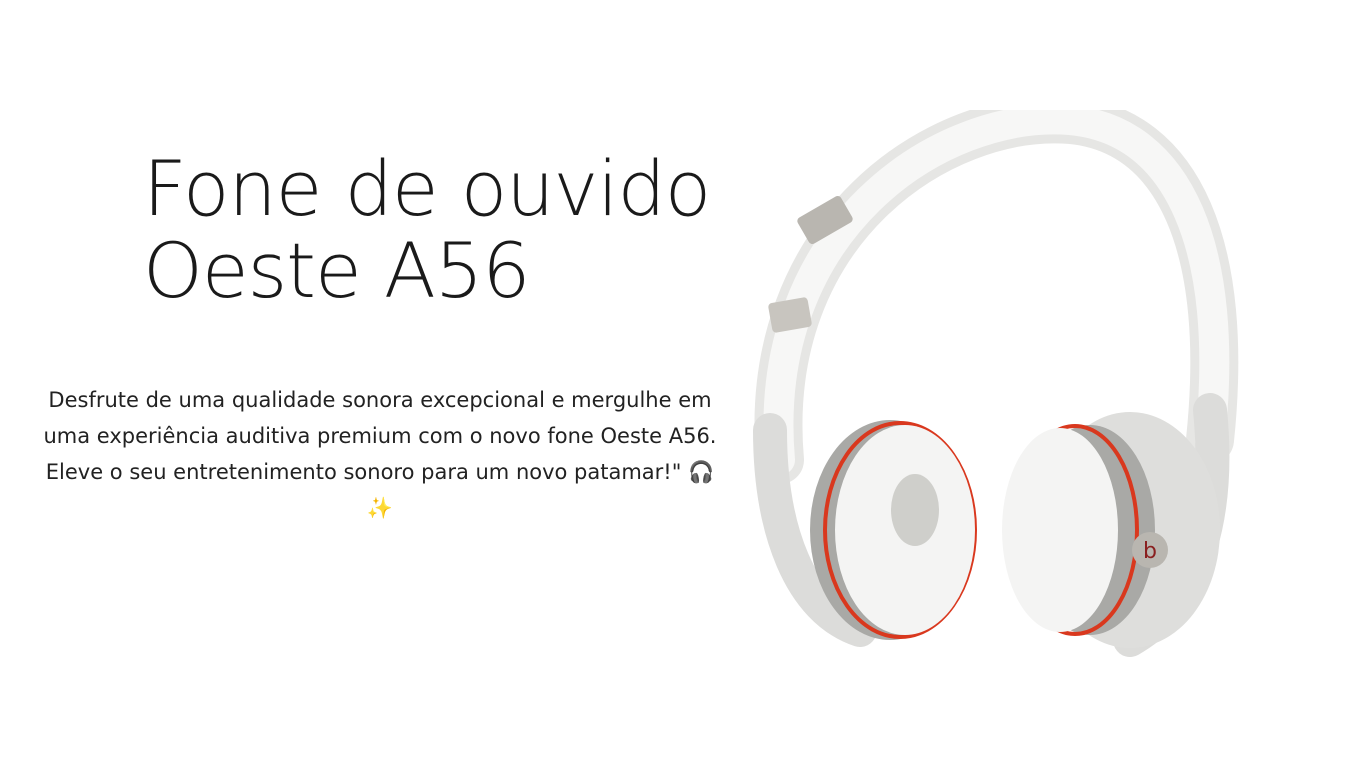 This screenshot has height=768, width=1366. What do you see at coordinates (1150, 551) in the screenshot?
I see `svg-text: b` at bounding box center [1150, 551].